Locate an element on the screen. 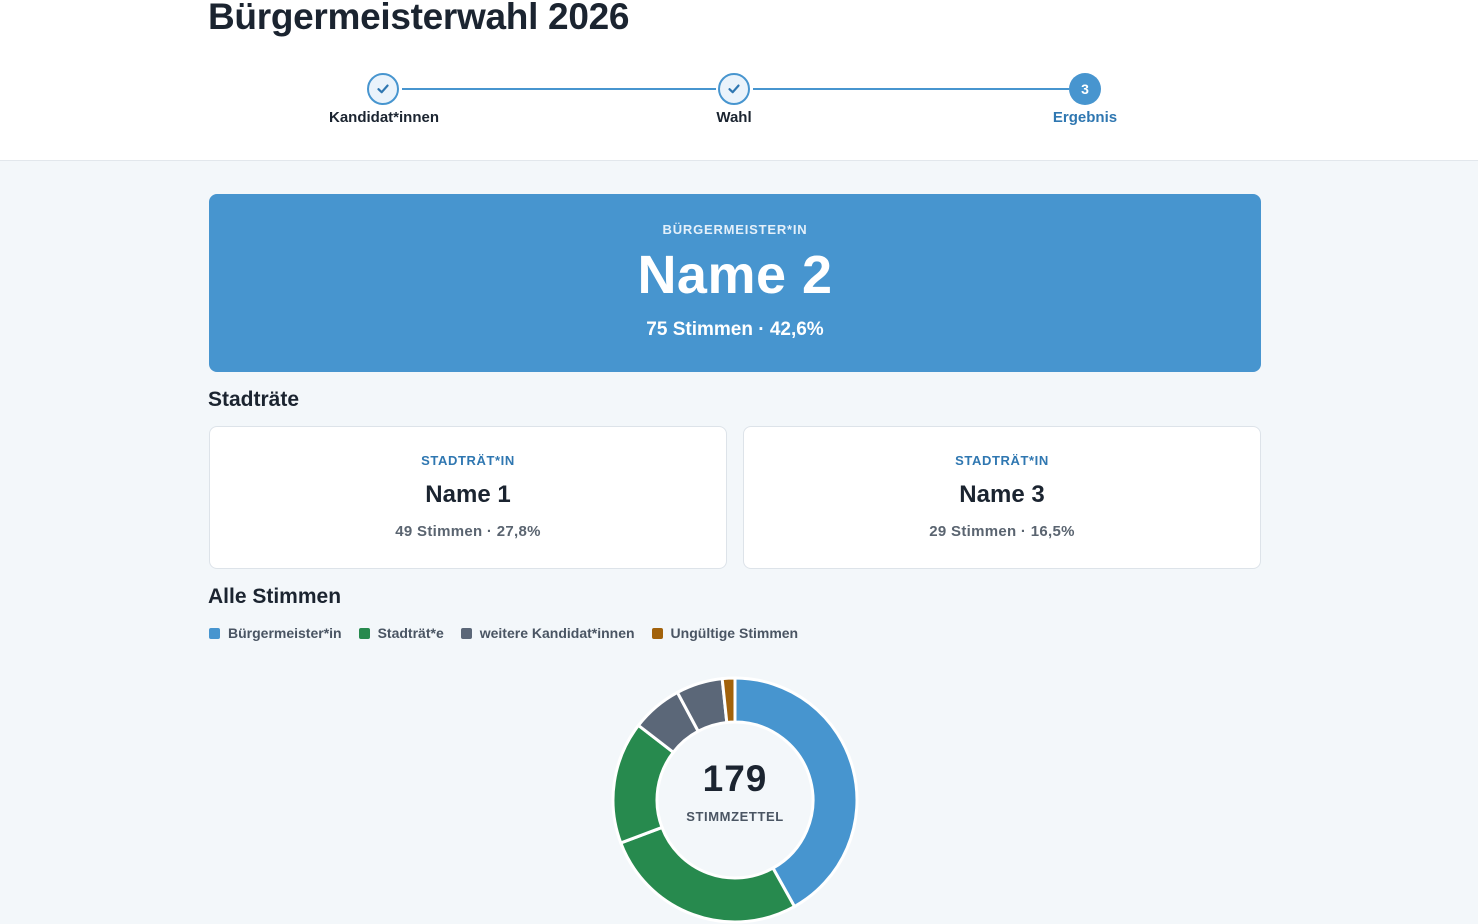 Image resolution: width=1478 pixels, height=924 pixels. council-card-2: STADTRÄT*IN Name 3 29 Stimmen · 16,5% is located at coordinates (1002, 497).